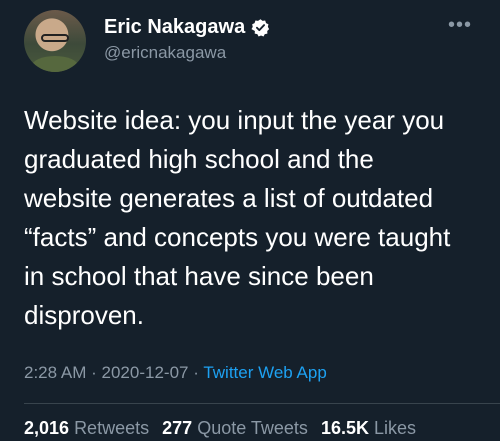 The height and width of the screenshot is (441, 500). What do you see at coordinates (262, 403) in the screenshot?
I see `stats-divider` at bounding box center [262, 403].